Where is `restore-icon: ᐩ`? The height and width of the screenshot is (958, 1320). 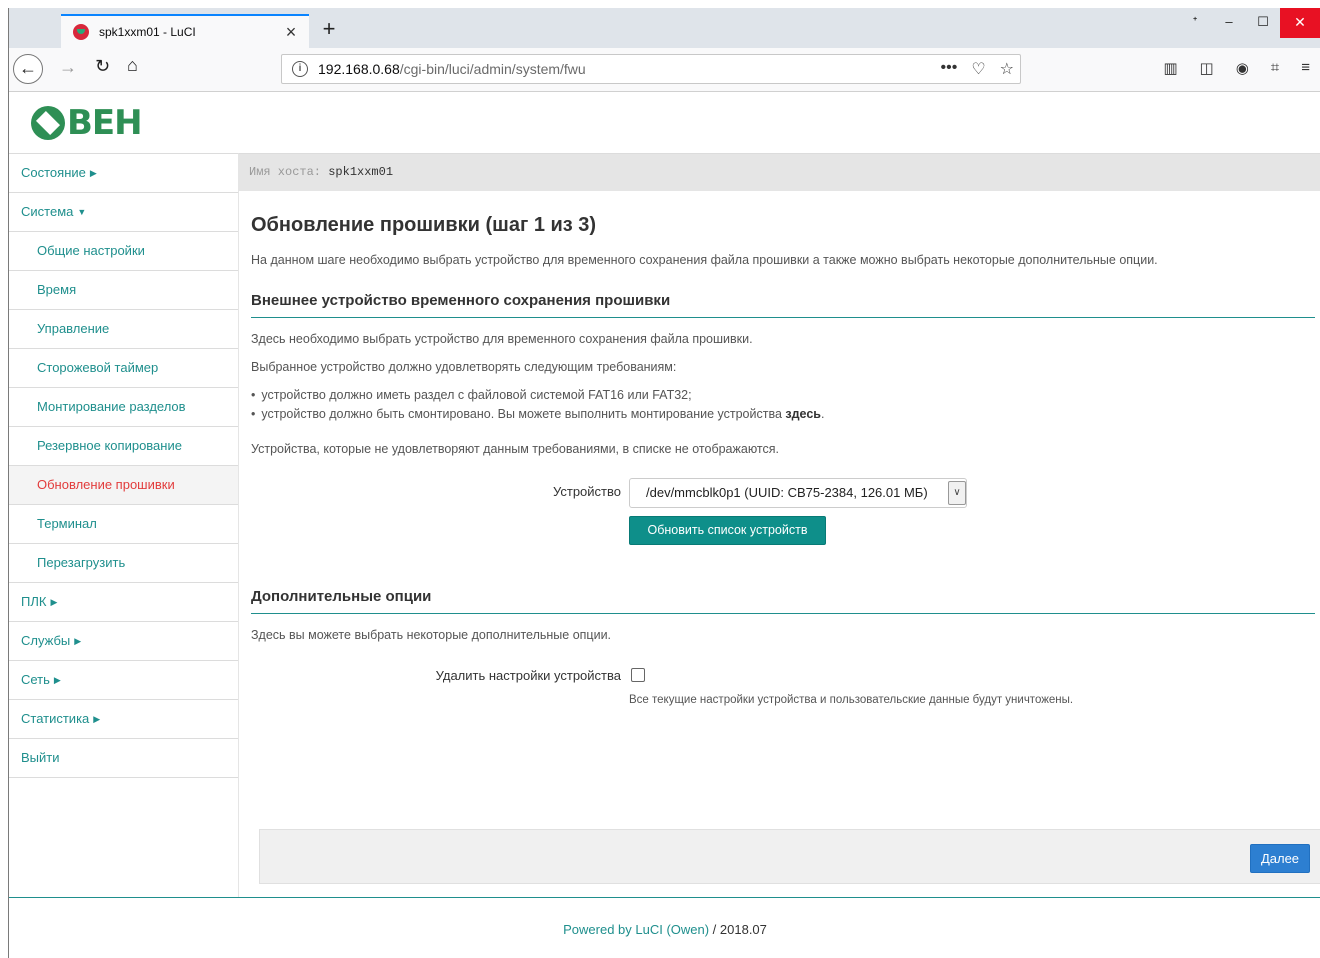 restore-icon: ᐩ is located at coordinates (1195, 23).